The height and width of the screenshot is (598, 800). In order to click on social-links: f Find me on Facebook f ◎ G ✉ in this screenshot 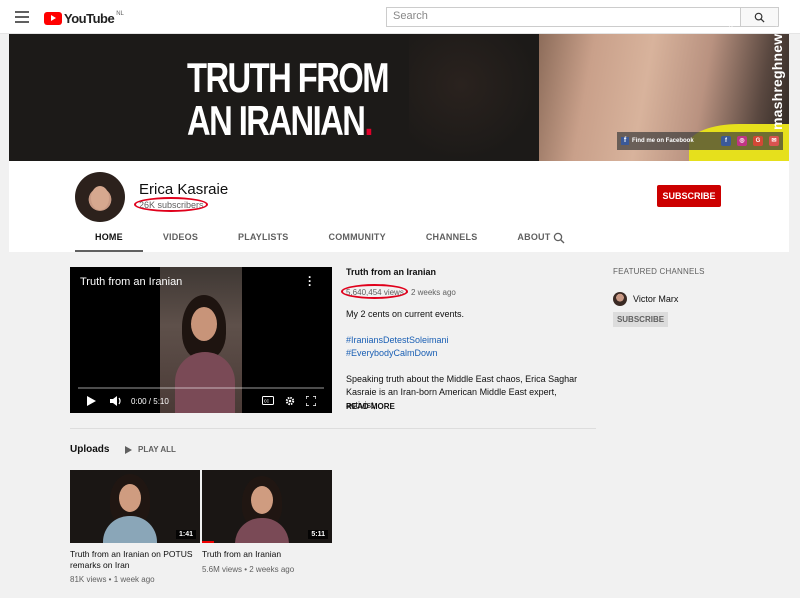, I will do `click(700, 141)`.